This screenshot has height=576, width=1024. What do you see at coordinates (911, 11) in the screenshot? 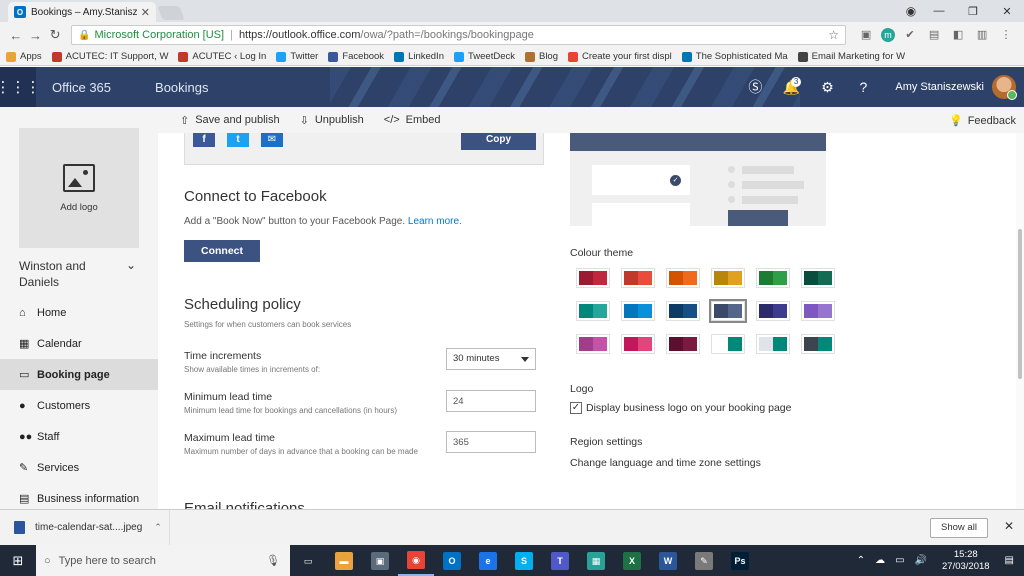
I see `profile-icon: ◉` at bounding box center [911, 11].